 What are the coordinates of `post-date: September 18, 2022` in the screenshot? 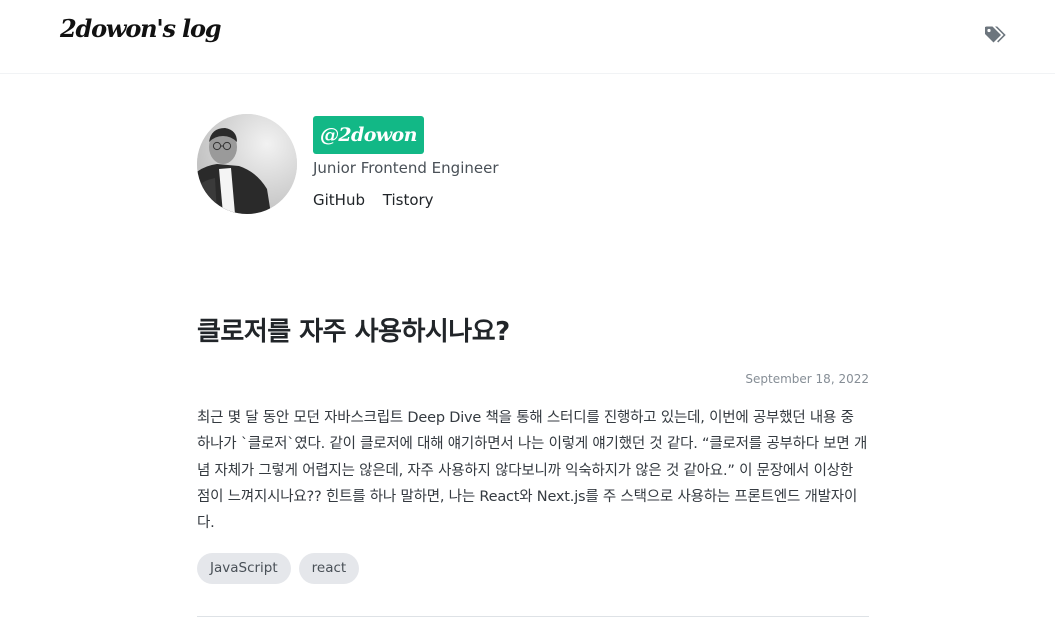 It's located at (807, 379).